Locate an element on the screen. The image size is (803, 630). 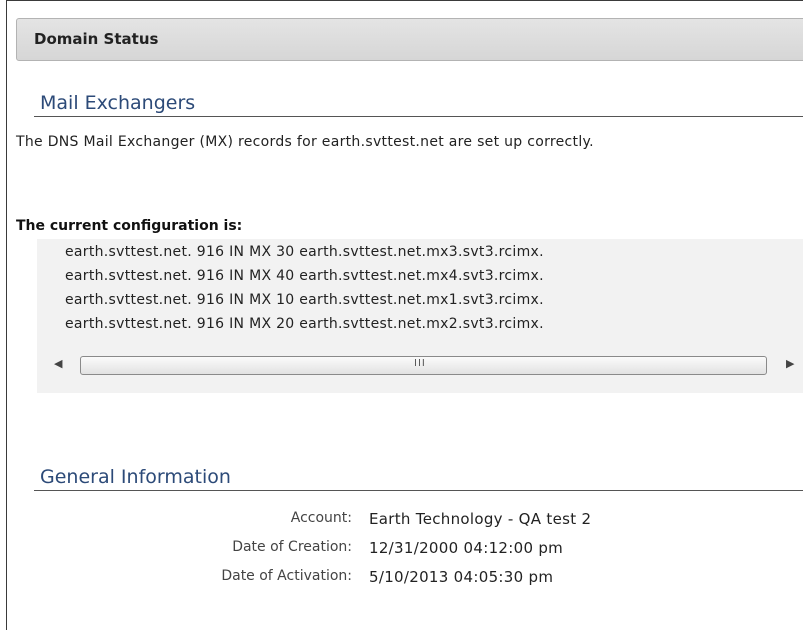
scroll-right-arrow-icon: ▶ is located at coordinates (790, 363).